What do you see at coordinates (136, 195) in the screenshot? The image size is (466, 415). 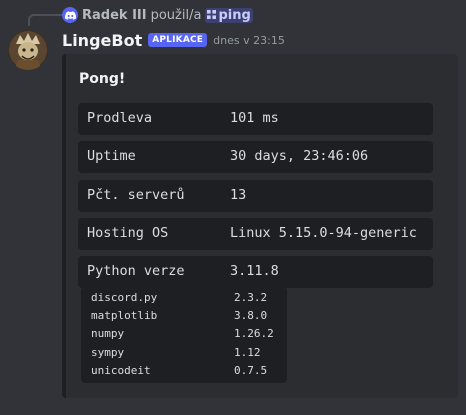 I see `field-key: Pčt. serverů` at bounding box center [136, 195].